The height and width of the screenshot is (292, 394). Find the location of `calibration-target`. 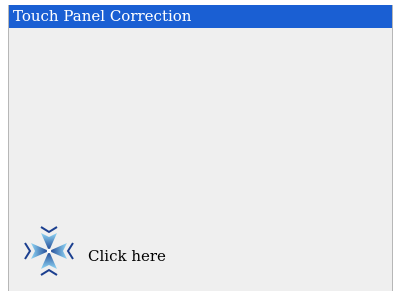

calibration-target is located at coordinates (49, 251).